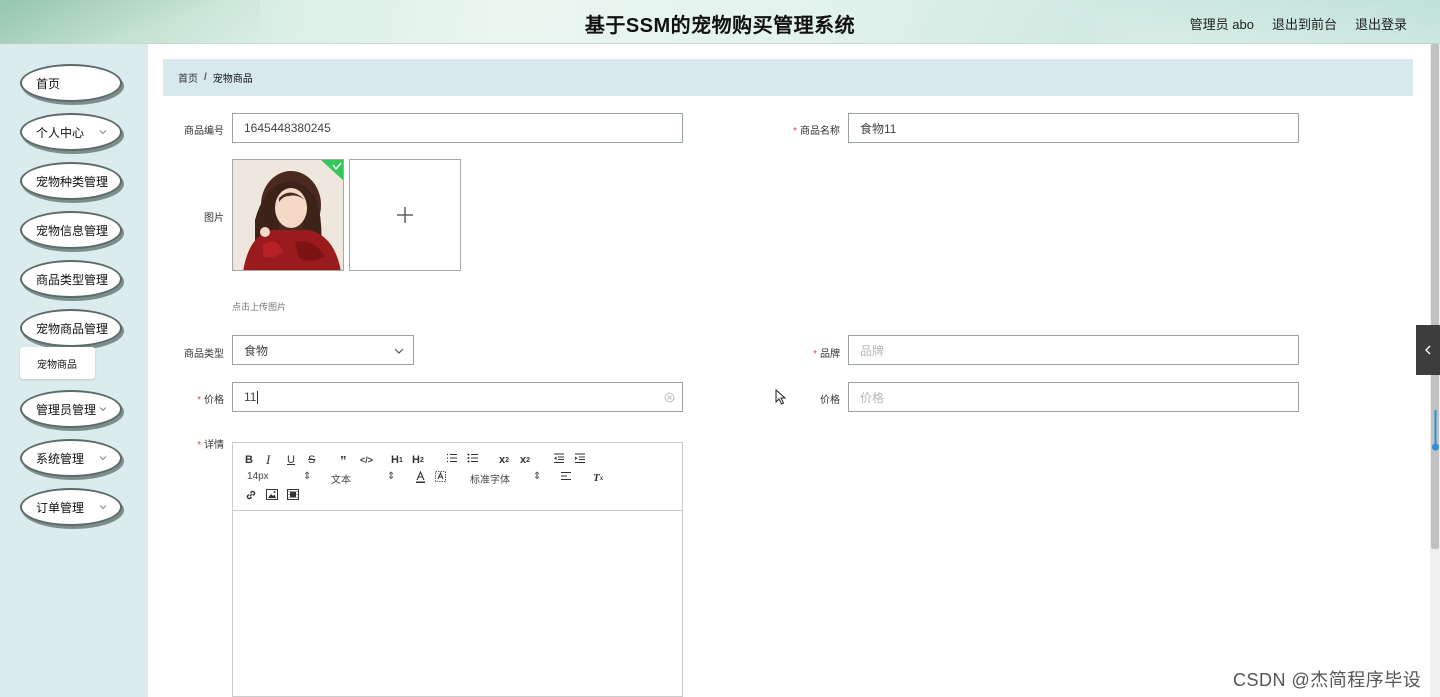 The image size is (1440, 697). What do you see at coordinates (341, 478) in the screenshot?
I see `heading-select: 文本` at bounding box center [341, 478].